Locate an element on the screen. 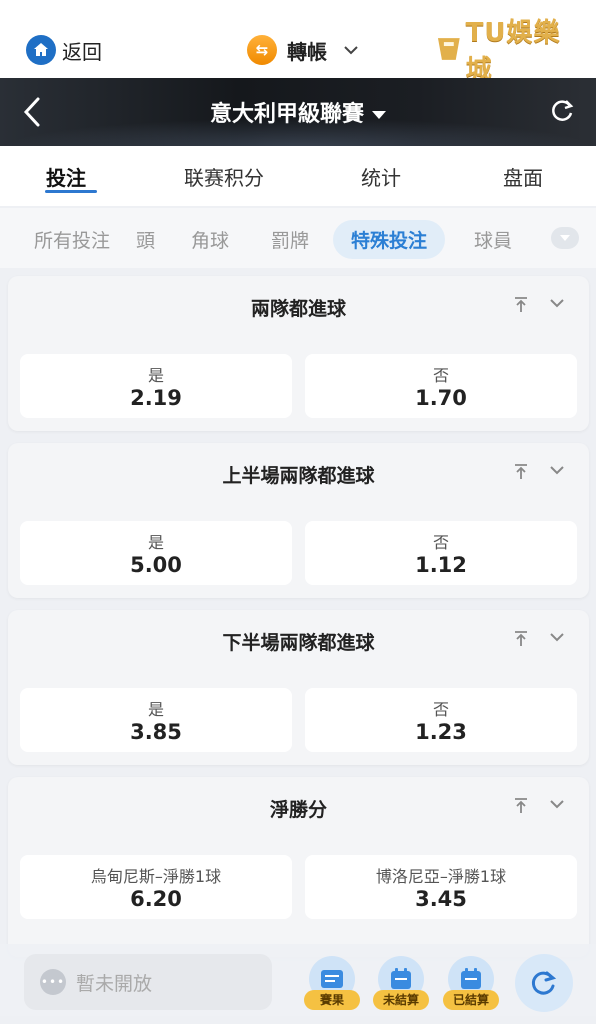  subtab-players: 球員 is located at coordinates (493, 239).